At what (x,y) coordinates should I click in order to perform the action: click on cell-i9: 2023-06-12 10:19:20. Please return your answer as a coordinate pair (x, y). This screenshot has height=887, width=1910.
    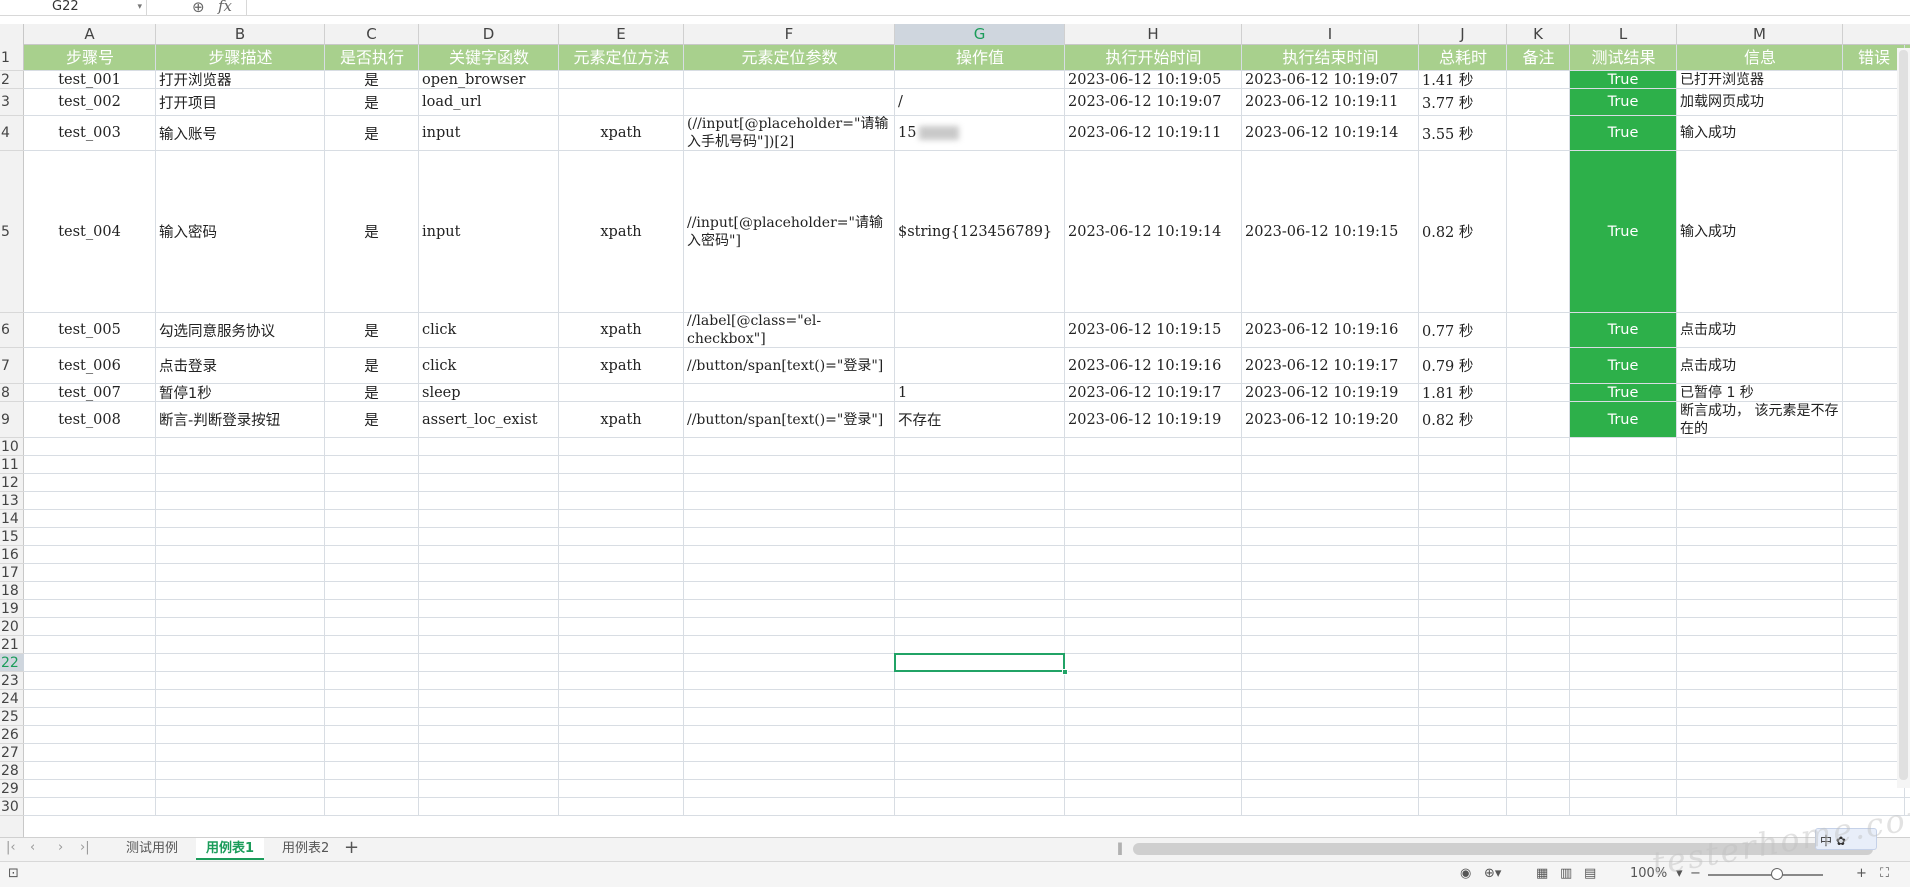
    Looking at the image, I should click on (1330, 419).